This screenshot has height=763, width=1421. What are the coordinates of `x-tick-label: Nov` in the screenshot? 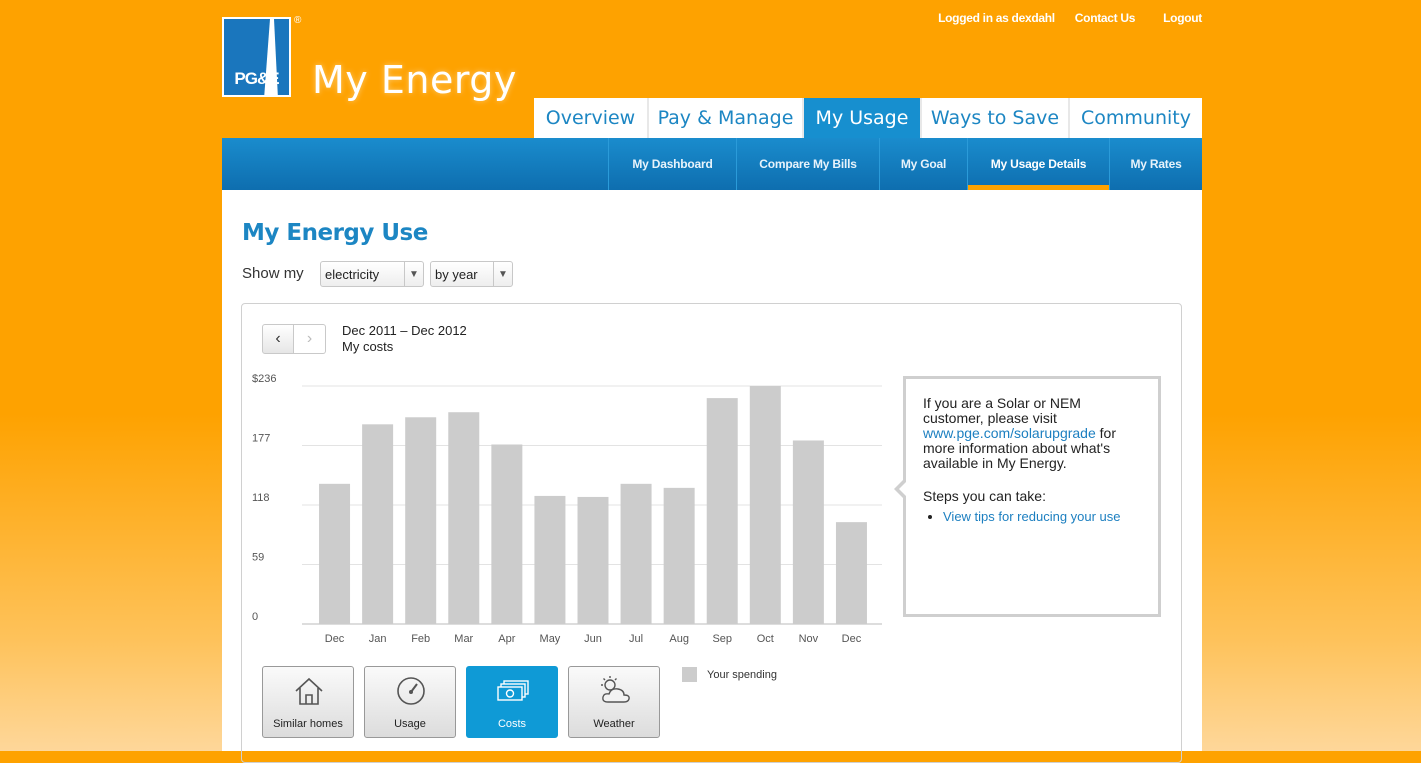 It's located at (809, 639).